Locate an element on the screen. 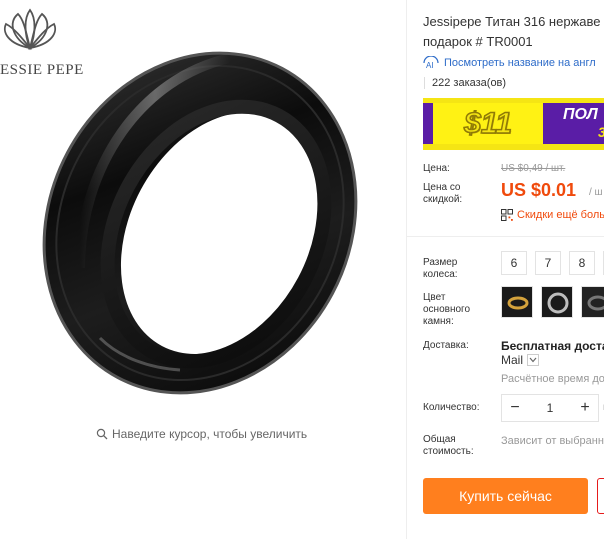 This screenshot has height=539, width=604. product-title-line2: подарок # TR0001 is located at coordinates (478, 41).